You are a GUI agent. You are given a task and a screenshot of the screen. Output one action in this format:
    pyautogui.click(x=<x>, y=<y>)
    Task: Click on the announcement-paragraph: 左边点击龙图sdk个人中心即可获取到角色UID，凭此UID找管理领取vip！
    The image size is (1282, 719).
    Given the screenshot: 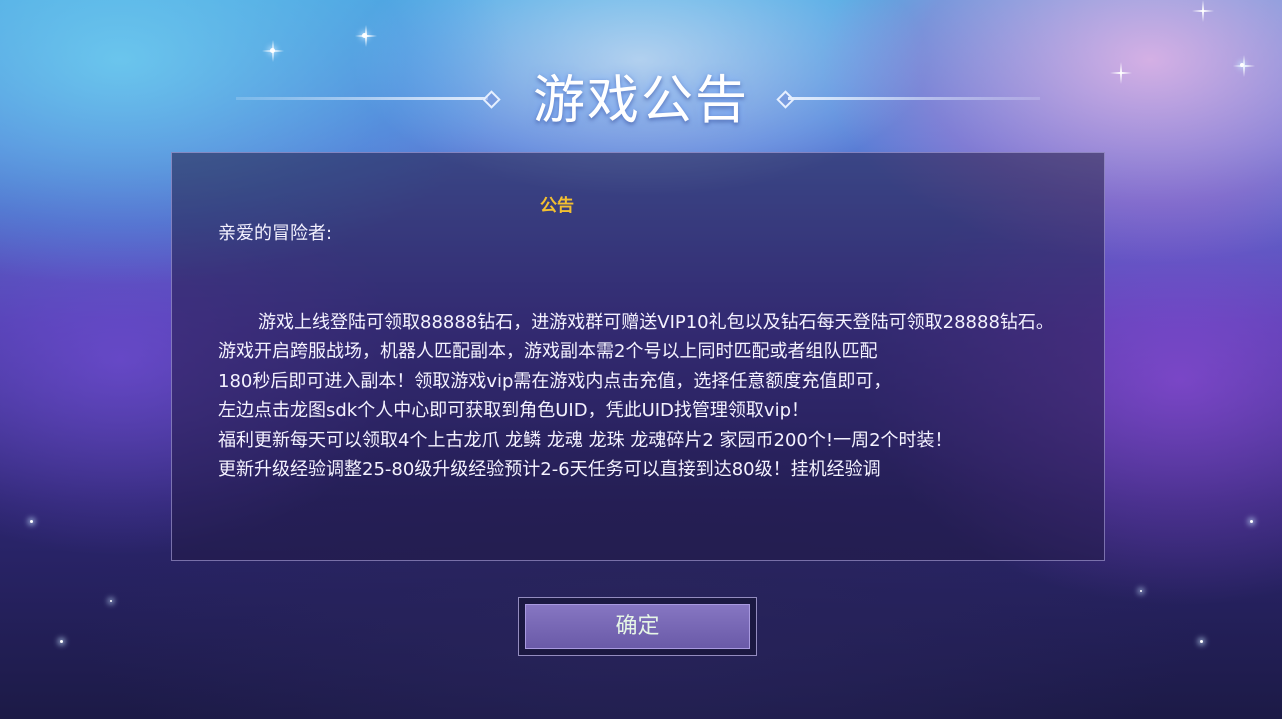 What is the action you would take?
    pyautogui.click(x=513, y=410)
    